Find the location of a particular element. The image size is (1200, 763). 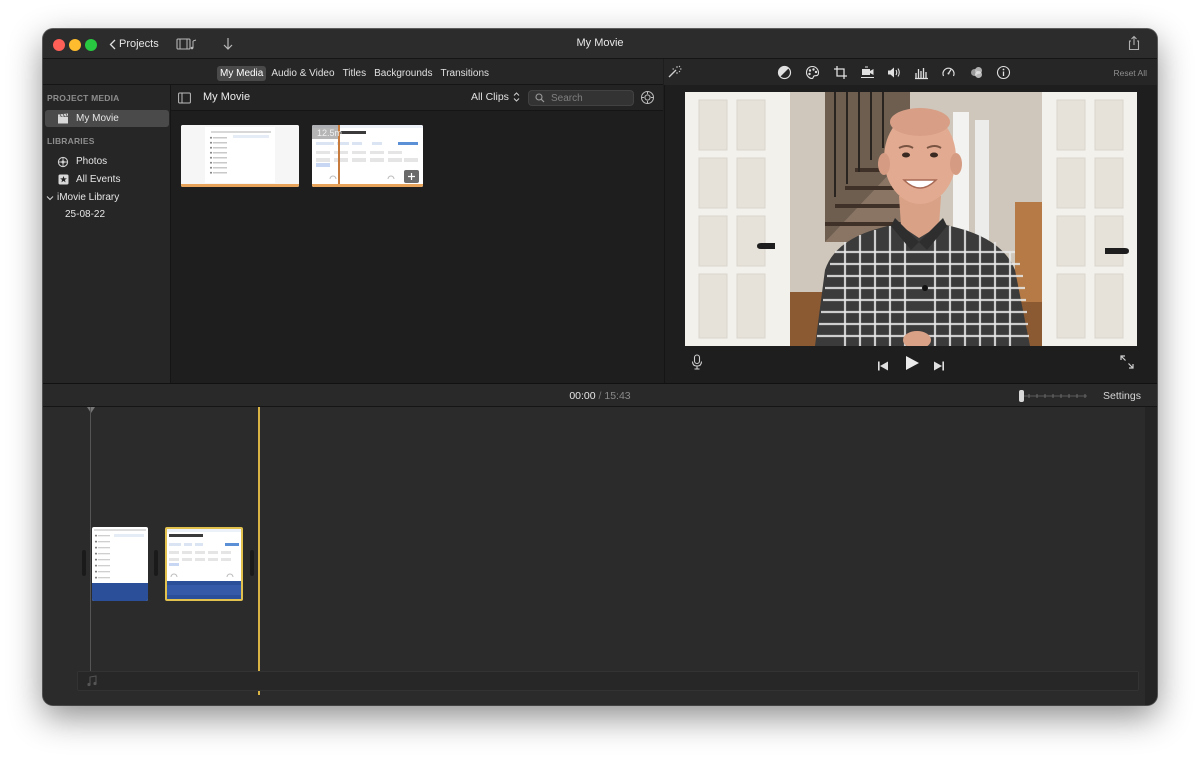

media-clip-thumbnail: 12.5m is located at coordinates (367, 156).